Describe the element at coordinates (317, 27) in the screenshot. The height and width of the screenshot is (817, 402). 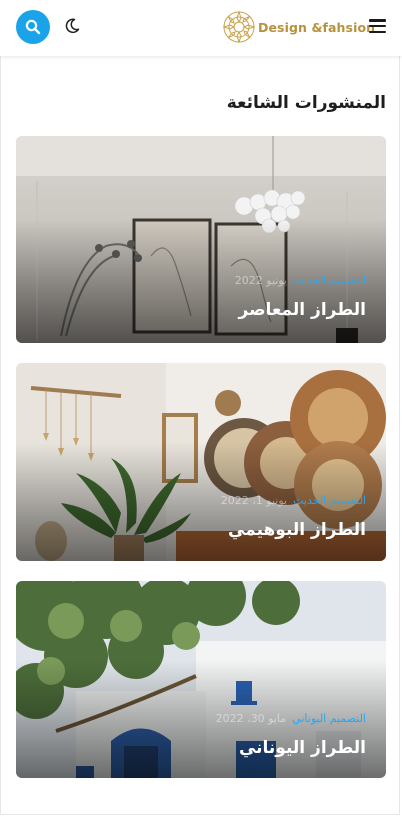
I see `brand-name: Design &fahsion` at that location.